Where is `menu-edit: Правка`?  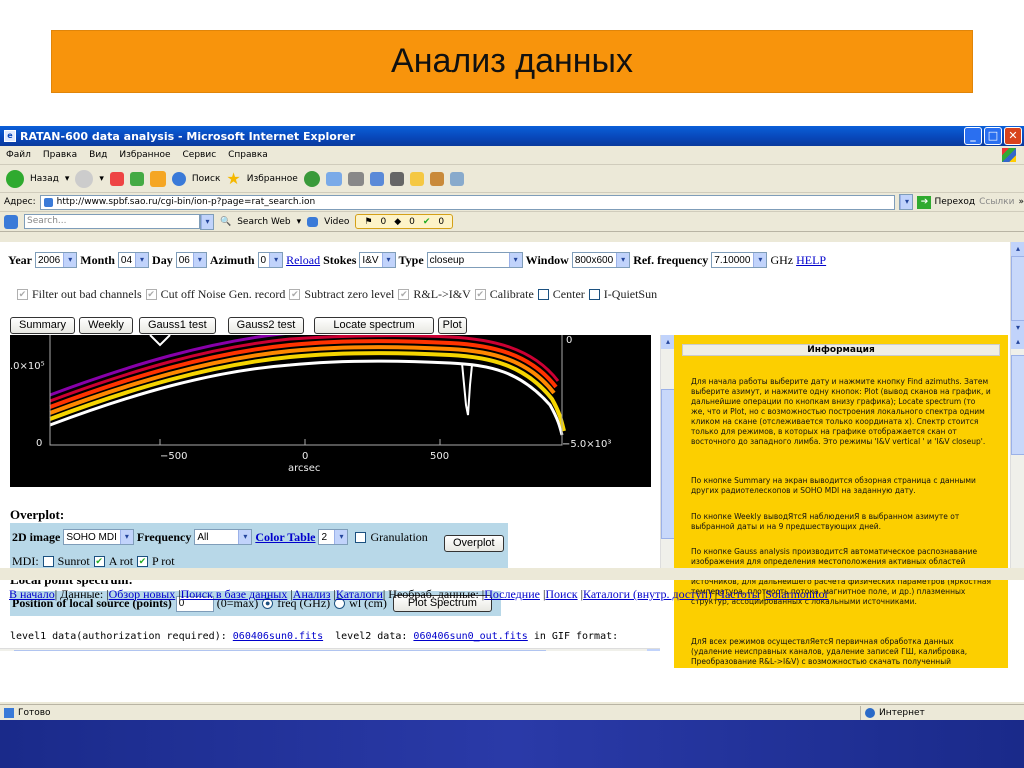
menu-edit: Правка is located at coordinates (60, 155).